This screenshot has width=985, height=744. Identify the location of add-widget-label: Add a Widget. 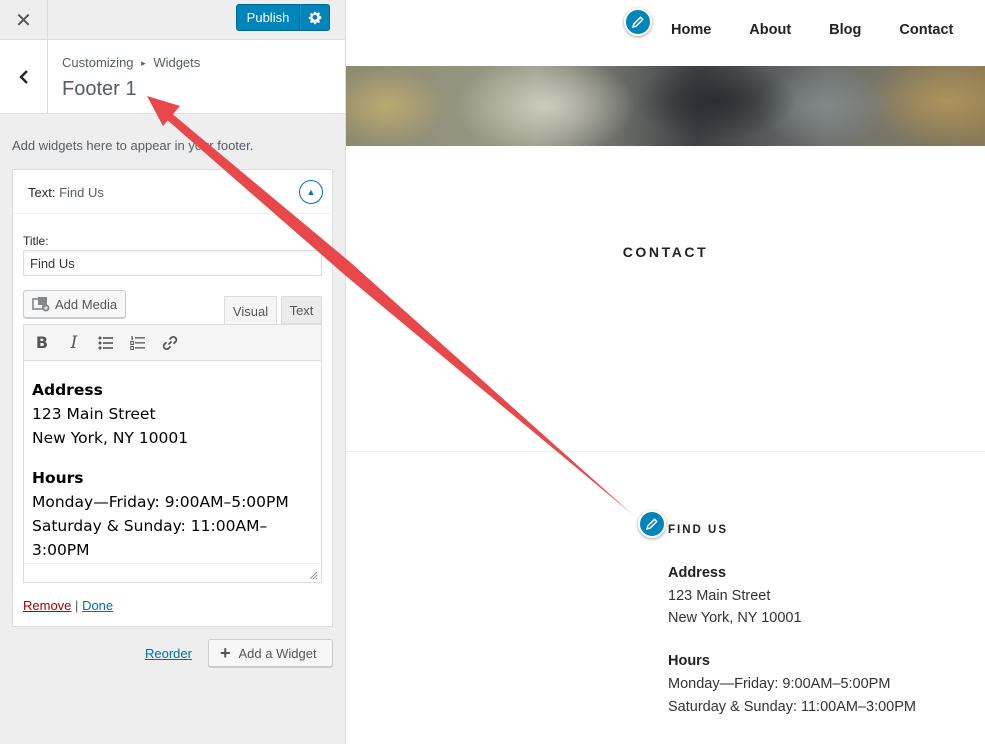
(277, 653).